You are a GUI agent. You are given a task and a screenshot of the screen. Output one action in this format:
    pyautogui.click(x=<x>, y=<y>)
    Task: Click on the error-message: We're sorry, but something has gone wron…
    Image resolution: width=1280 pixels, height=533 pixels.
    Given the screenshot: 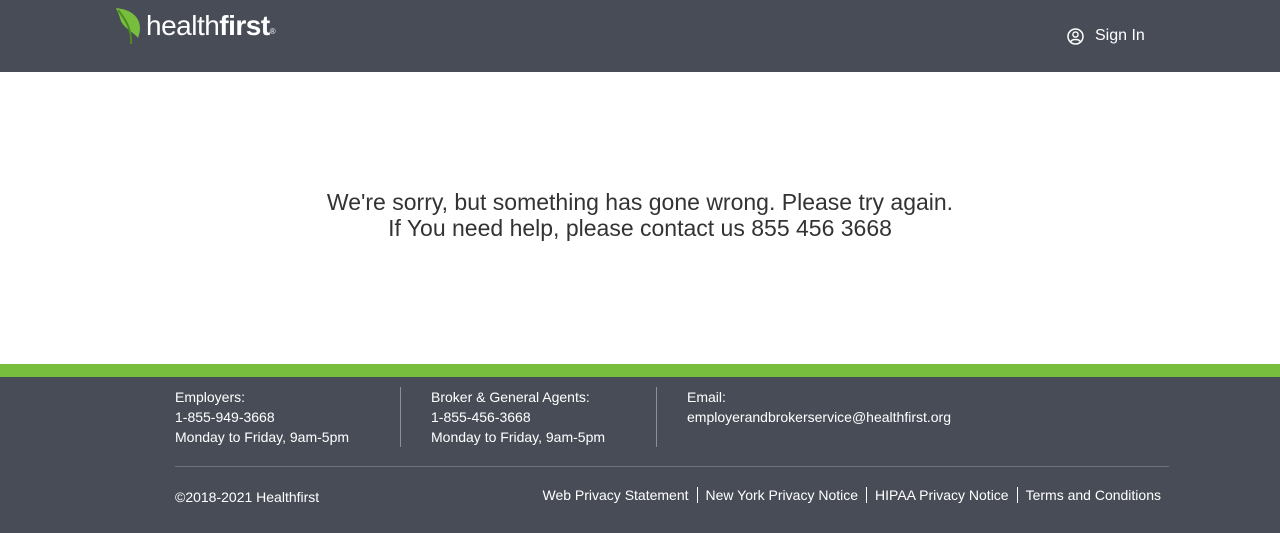 What is the action you would take?
    pyautogui.click(x=640, y=215)
    